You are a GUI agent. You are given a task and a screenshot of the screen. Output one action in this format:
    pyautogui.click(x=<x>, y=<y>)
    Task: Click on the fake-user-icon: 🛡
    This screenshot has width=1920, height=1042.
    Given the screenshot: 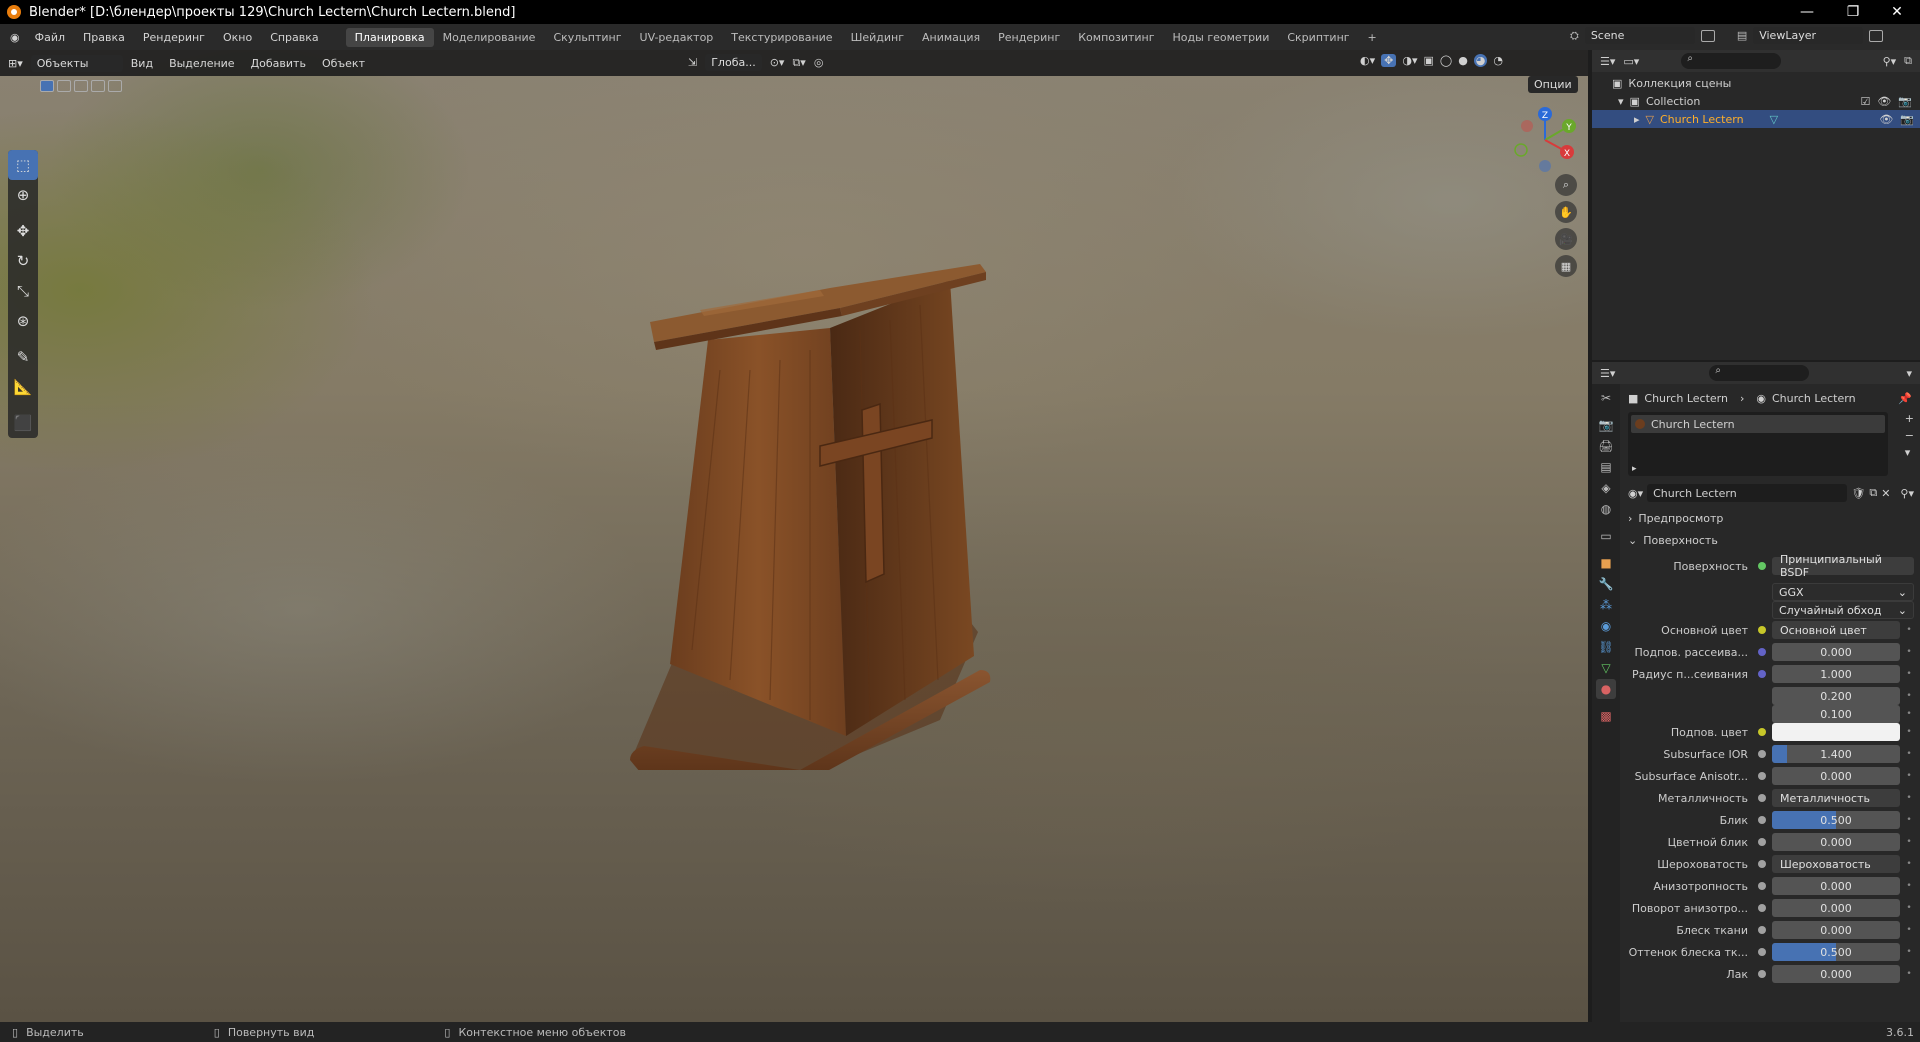 What is the action you would take?
    pyautogui.click(x=1858, y=493)
    